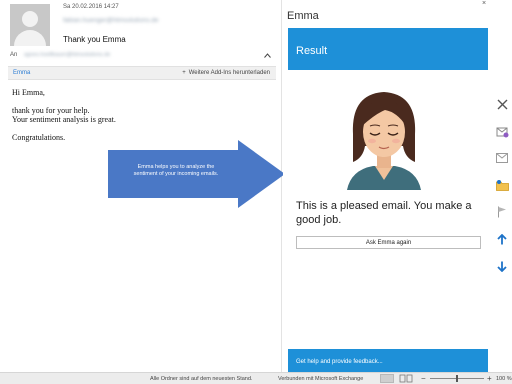  I want to click on reply-all-icon, so click(502, 132).